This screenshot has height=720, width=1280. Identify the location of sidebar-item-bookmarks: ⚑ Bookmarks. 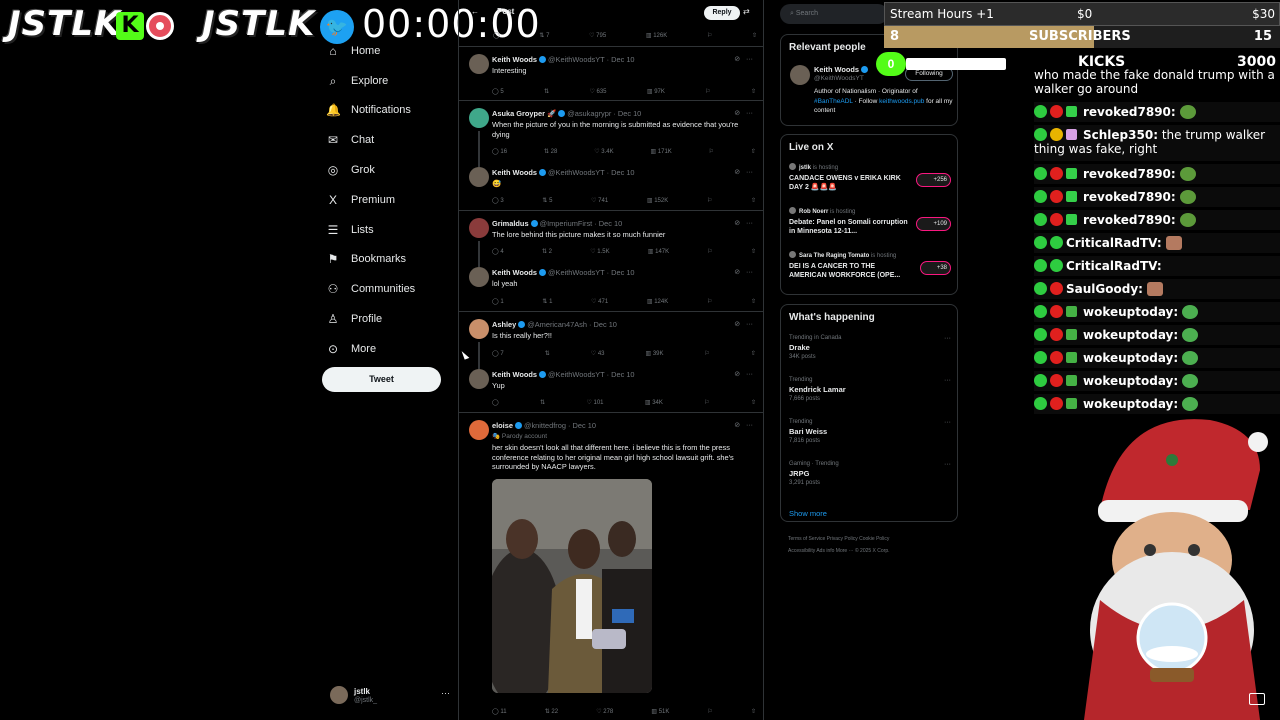
(391, 260).